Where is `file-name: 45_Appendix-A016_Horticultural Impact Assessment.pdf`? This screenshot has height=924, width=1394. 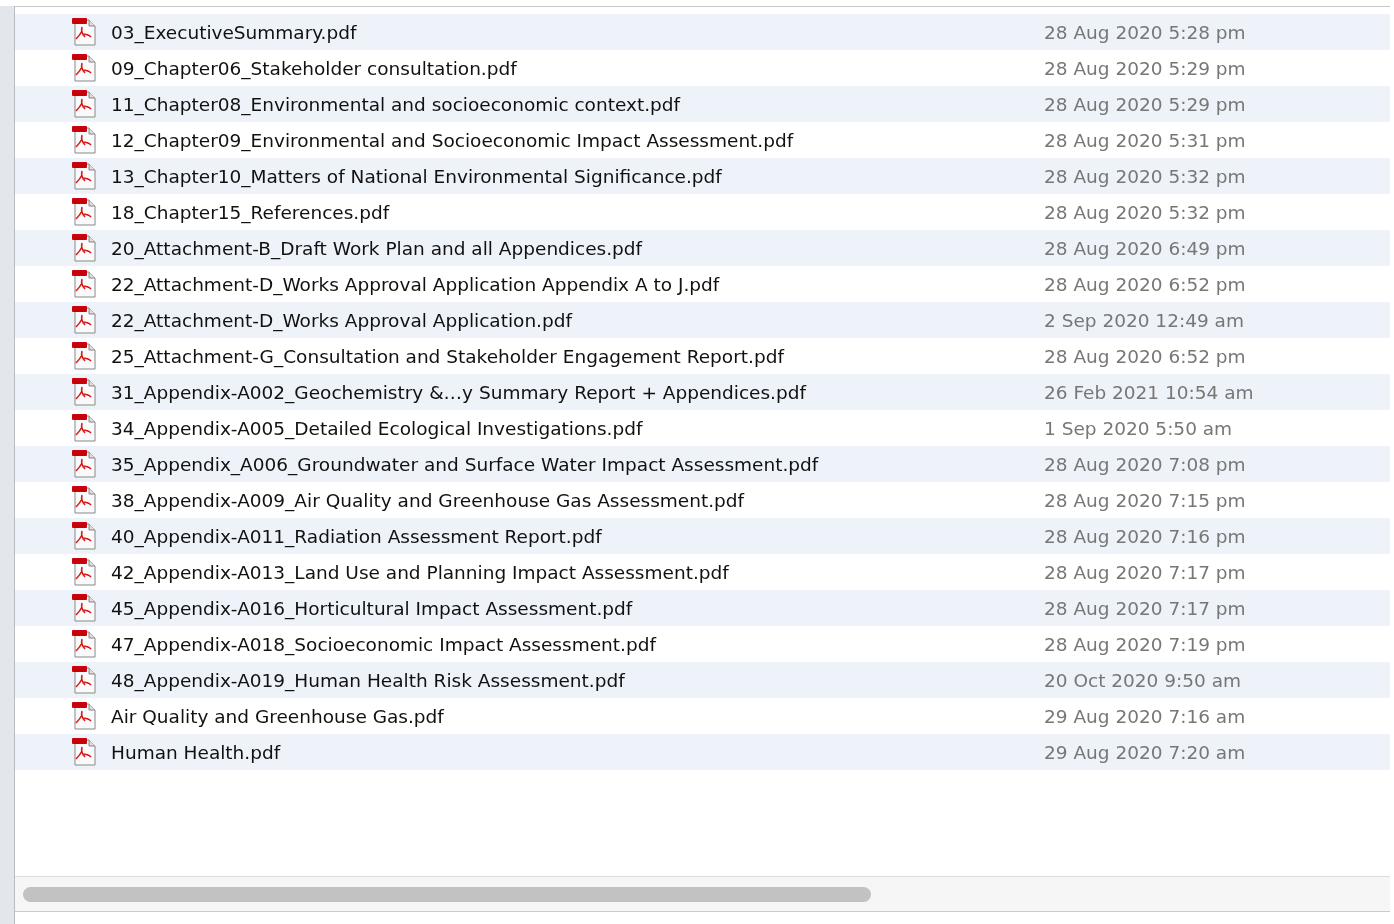 file-name: 45_Appendix-A016_Horticultural Impact Assessment.pdf is located at coordinates (577, 608).